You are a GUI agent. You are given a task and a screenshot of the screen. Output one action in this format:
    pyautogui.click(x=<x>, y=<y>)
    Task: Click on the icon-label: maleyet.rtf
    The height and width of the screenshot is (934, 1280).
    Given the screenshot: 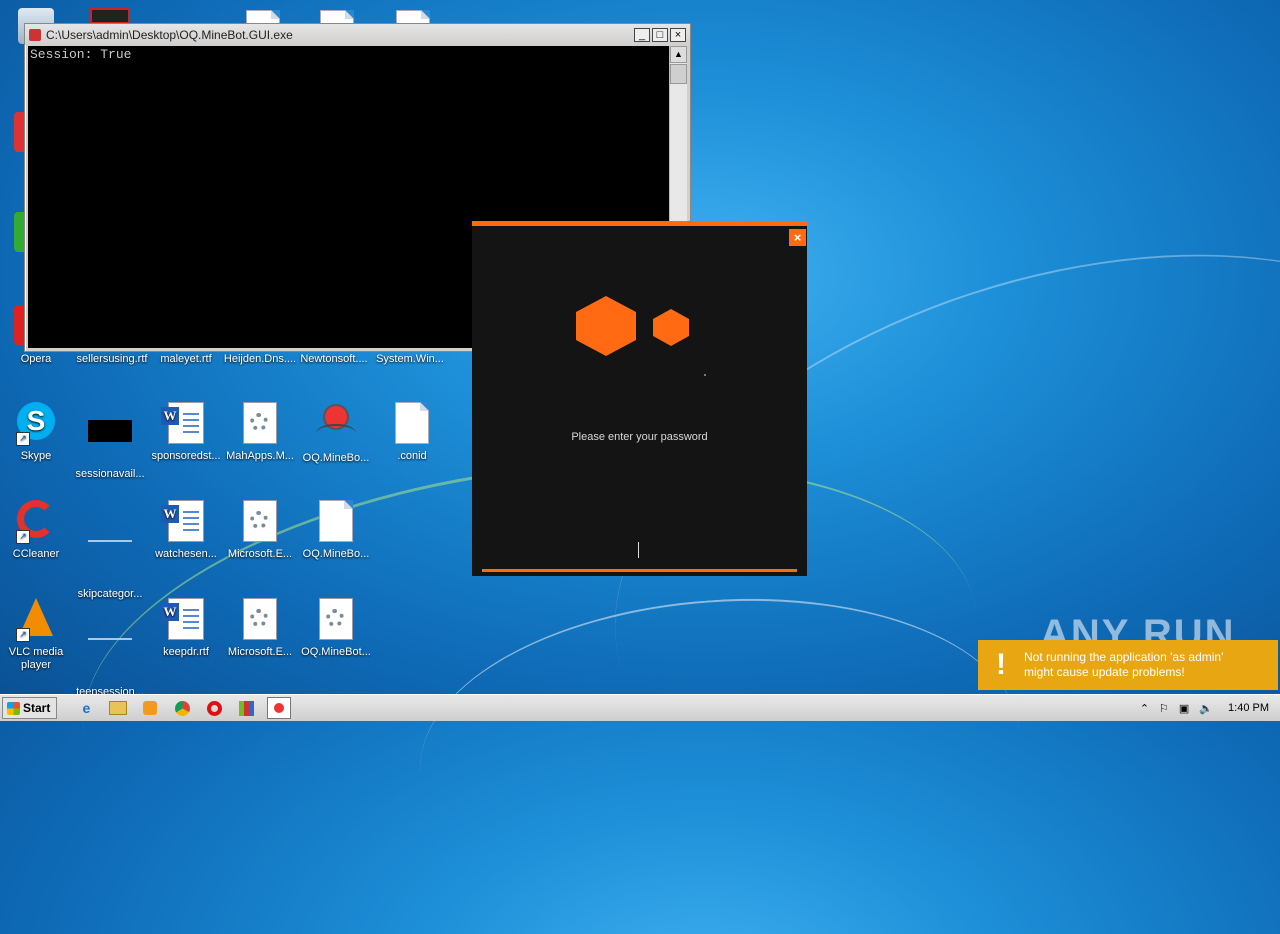 What is the action you would take?
    pyautogui.click(x=186, y=359)
    